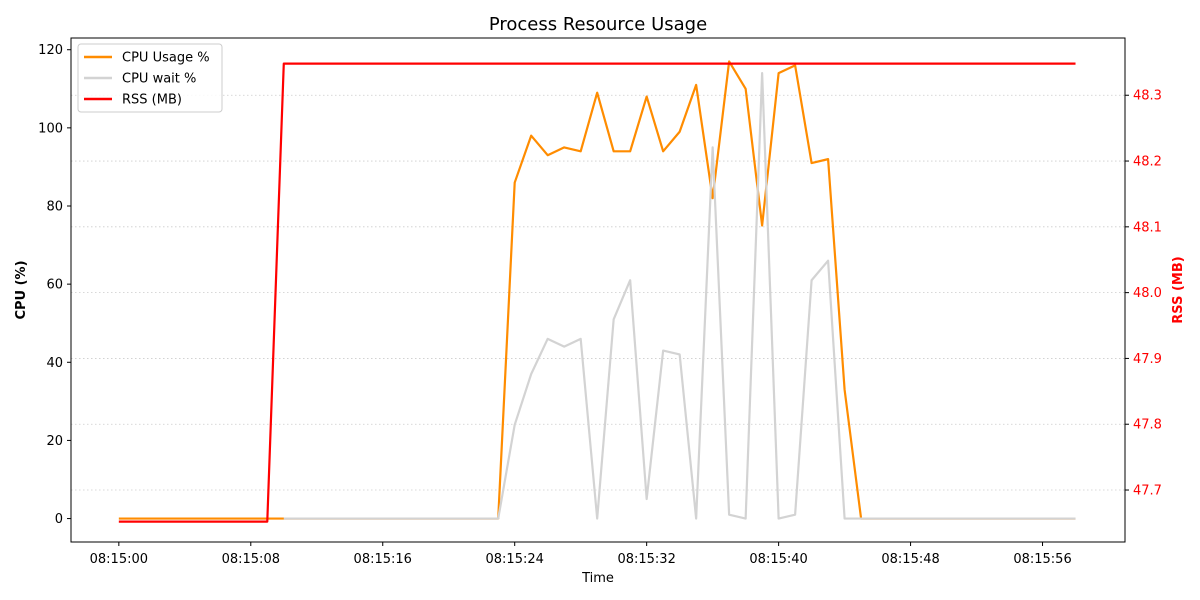 The image size is (1200, 600). What do you see at coordinates (515, 559) in the screenshot?
I see `x-tick-label: 08:15:24` at bounding box center [515, 559].